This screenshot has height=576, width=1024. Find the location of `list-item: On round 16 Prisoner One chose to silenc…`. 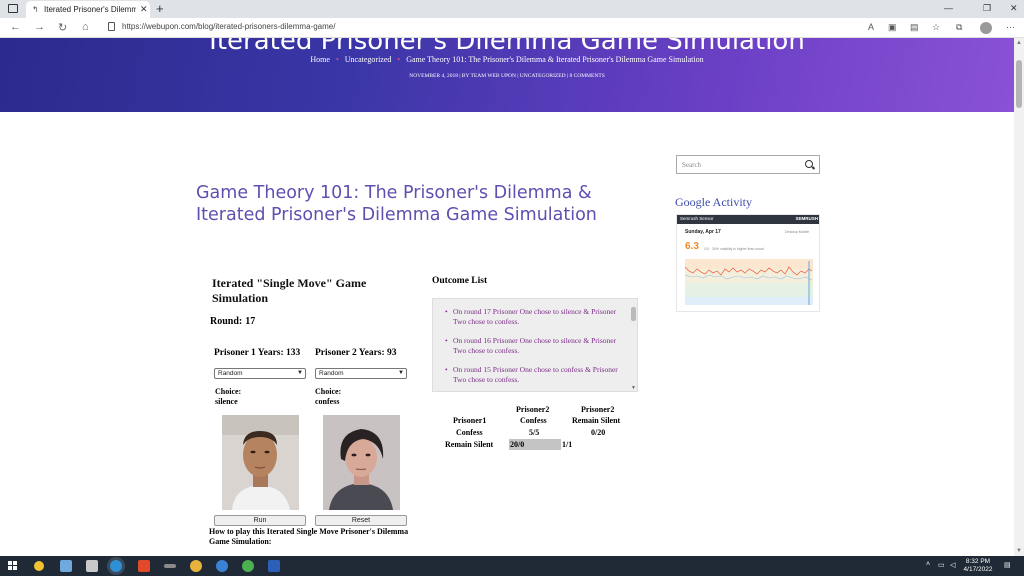

list-item: On round 16 Prisoner One chose to silenc… is located at coordinates (535, 346).